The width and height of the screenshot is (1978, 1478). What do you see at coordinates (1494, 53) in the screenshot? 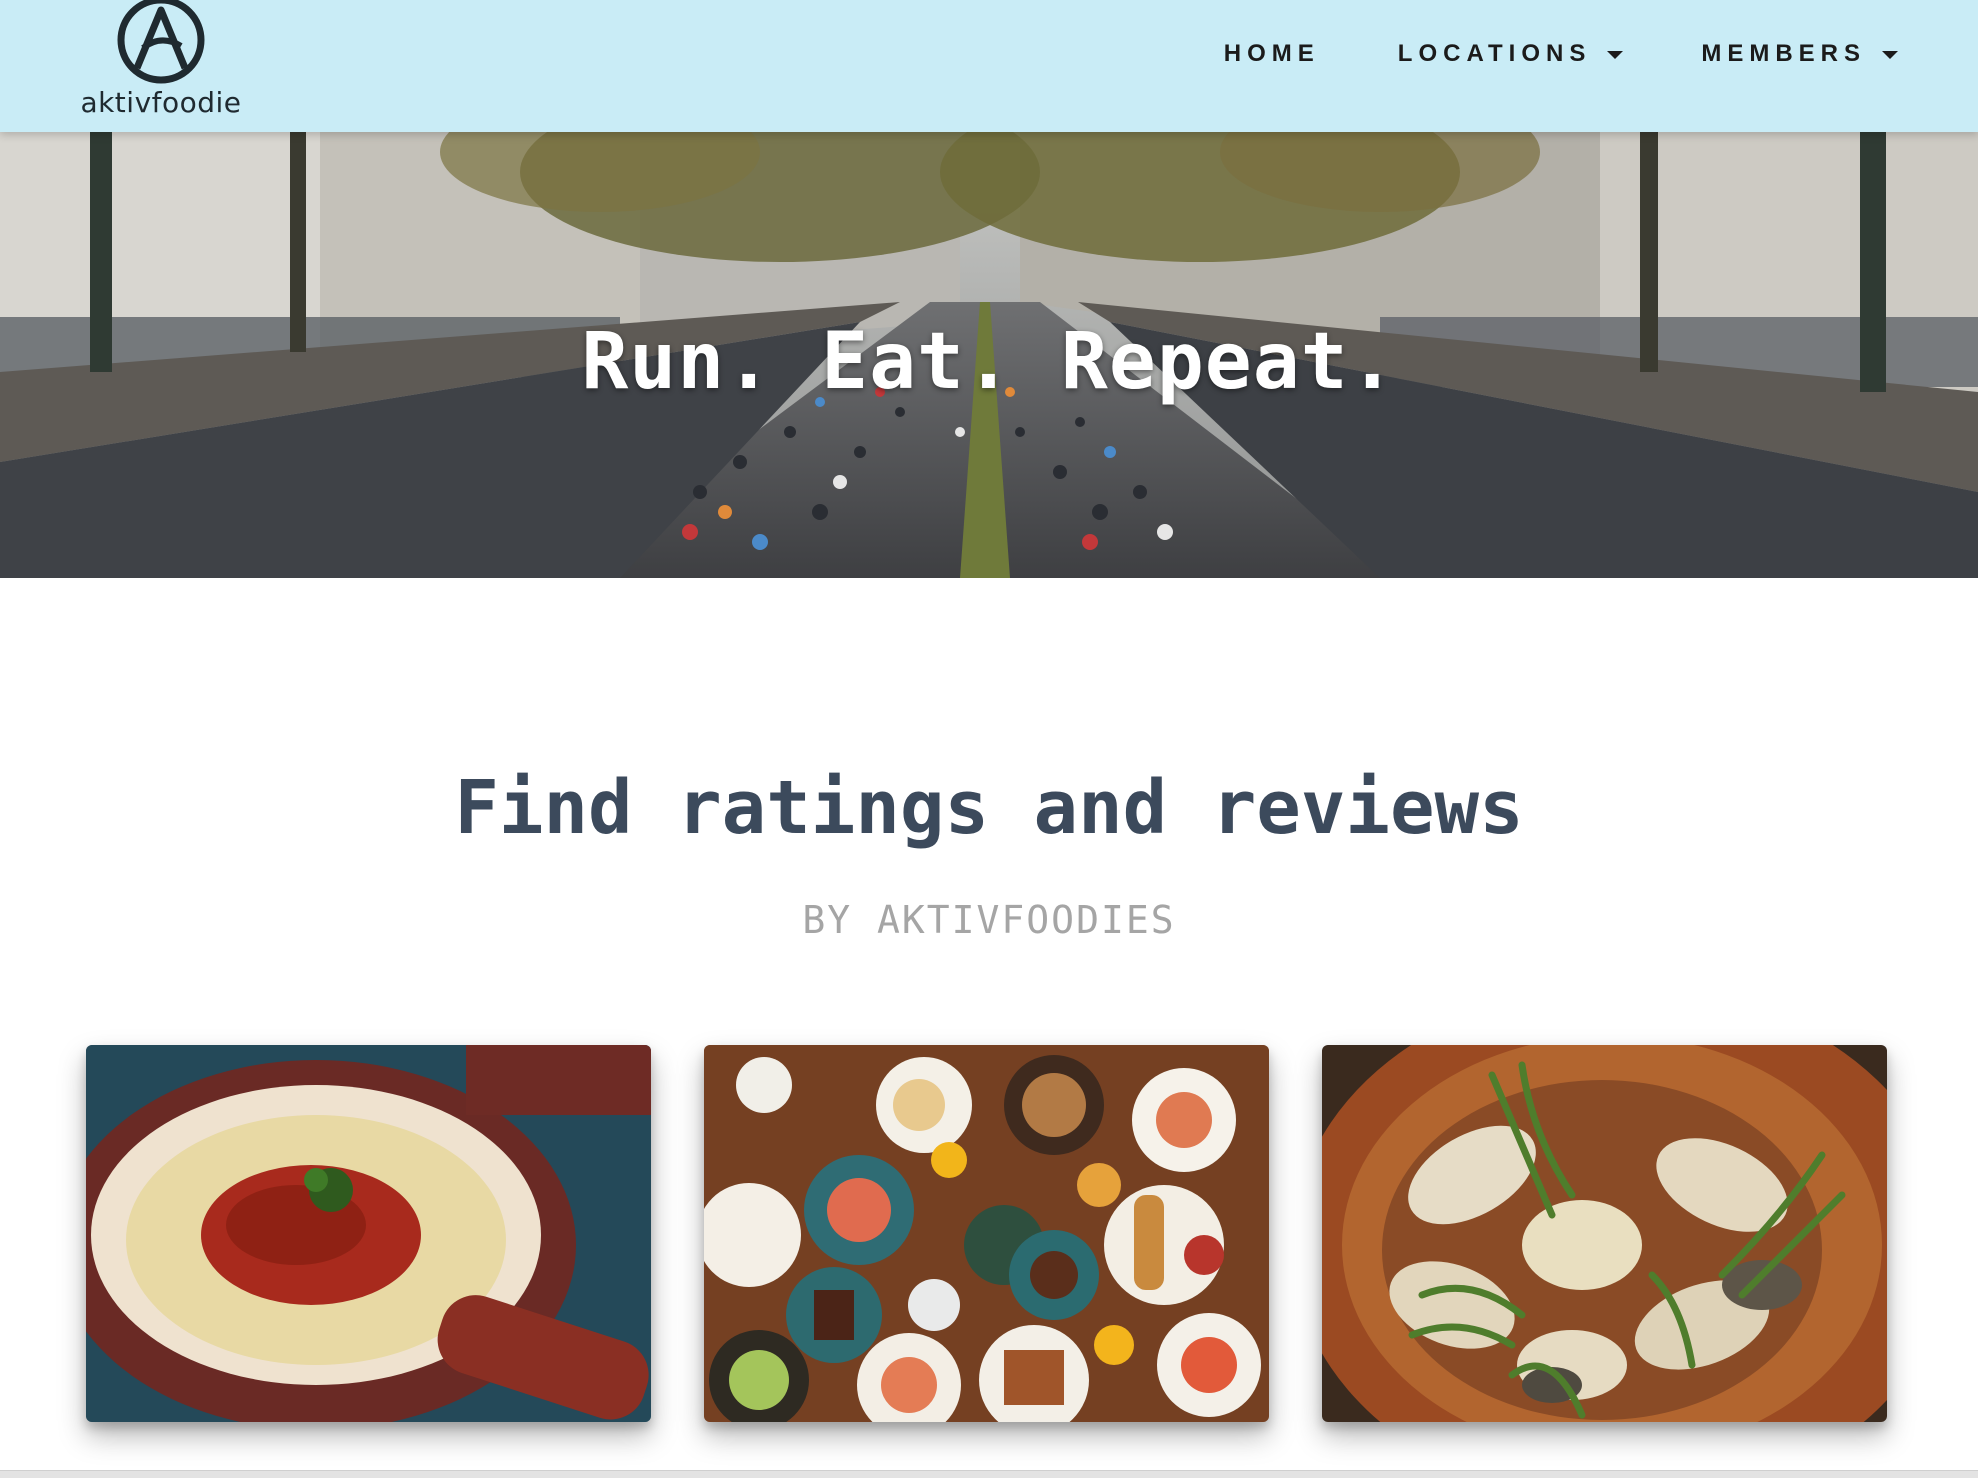
I see `nav-item-label: LOCATIONS` at bounding box center [1494, 53].